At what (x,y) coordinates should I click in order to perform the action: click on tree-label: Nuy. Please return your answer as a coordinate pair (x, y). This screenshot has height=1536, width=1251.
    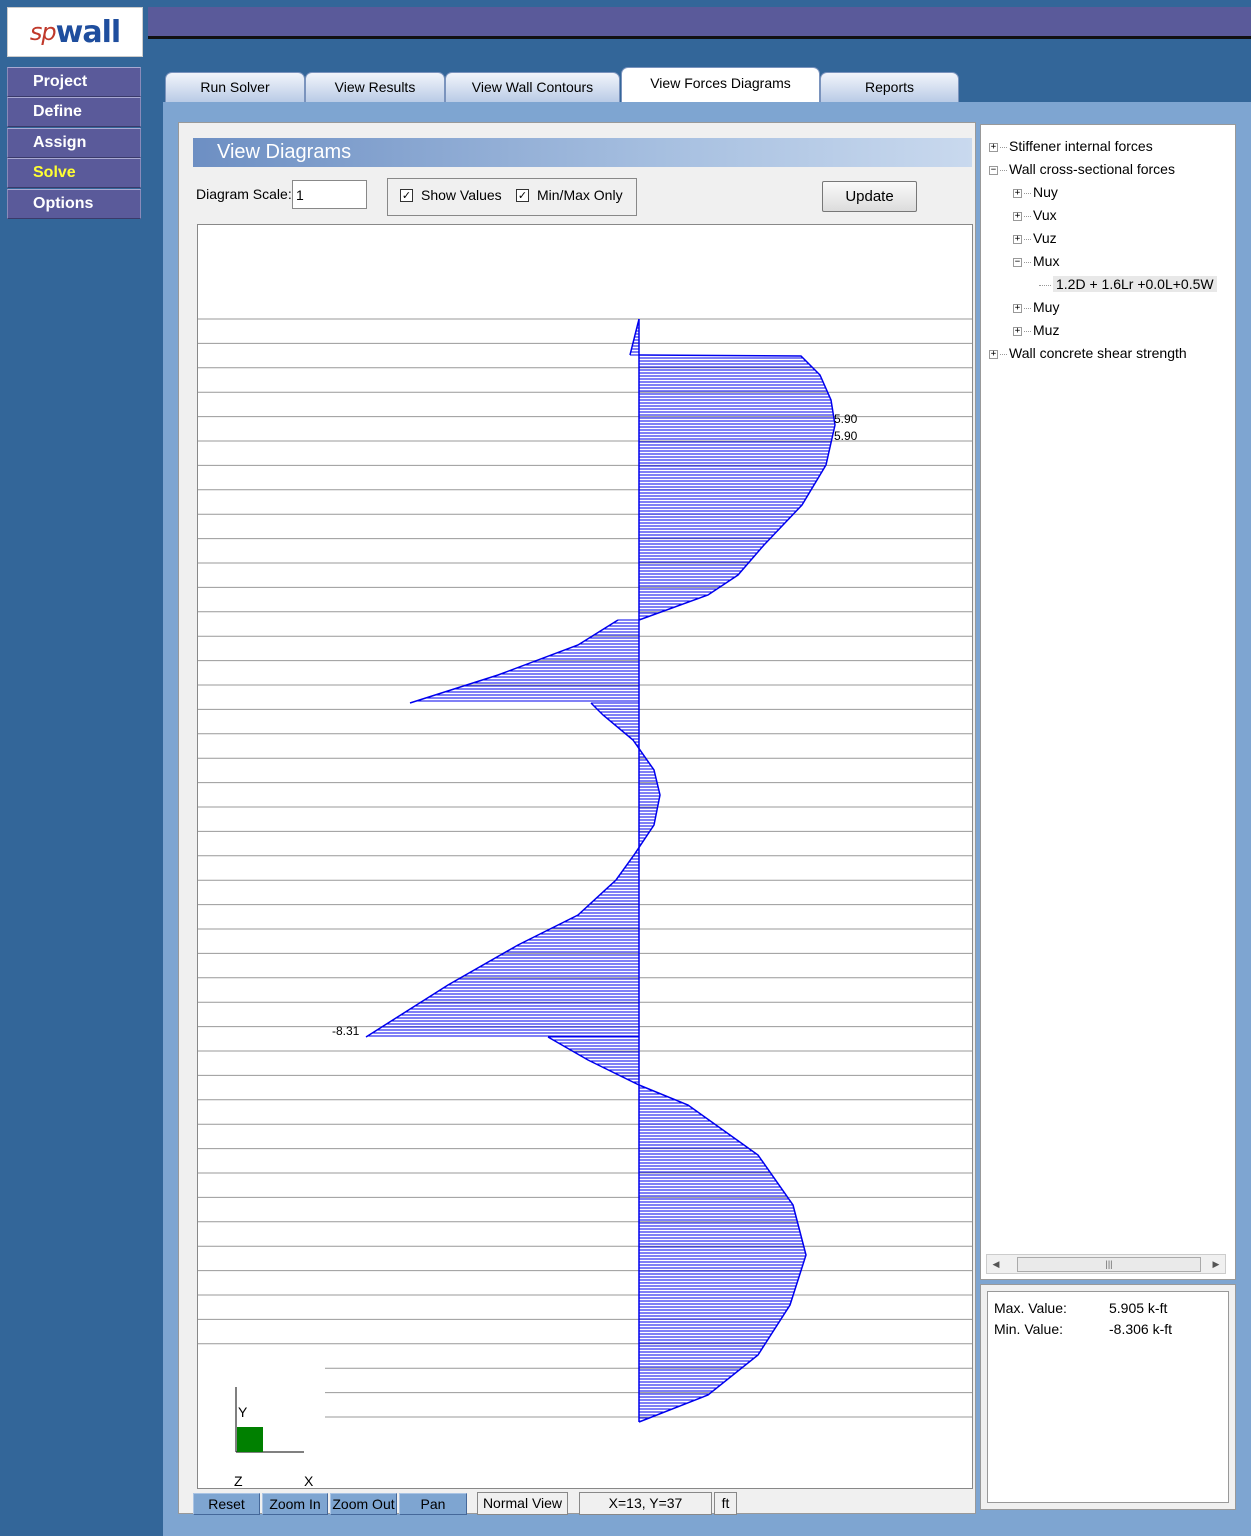
    Looking at the image, I should click on (1045, 192).